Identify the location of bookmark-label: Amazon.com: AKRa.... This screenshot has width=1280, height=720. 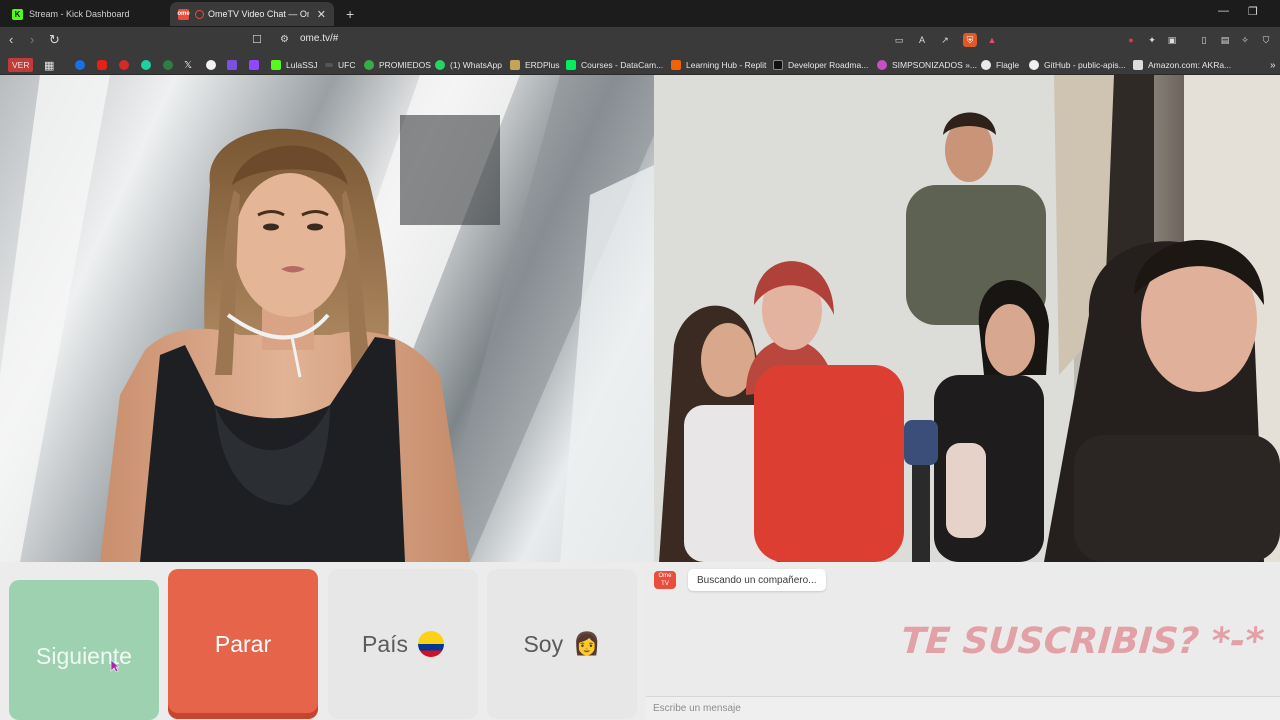
(1190, 65).